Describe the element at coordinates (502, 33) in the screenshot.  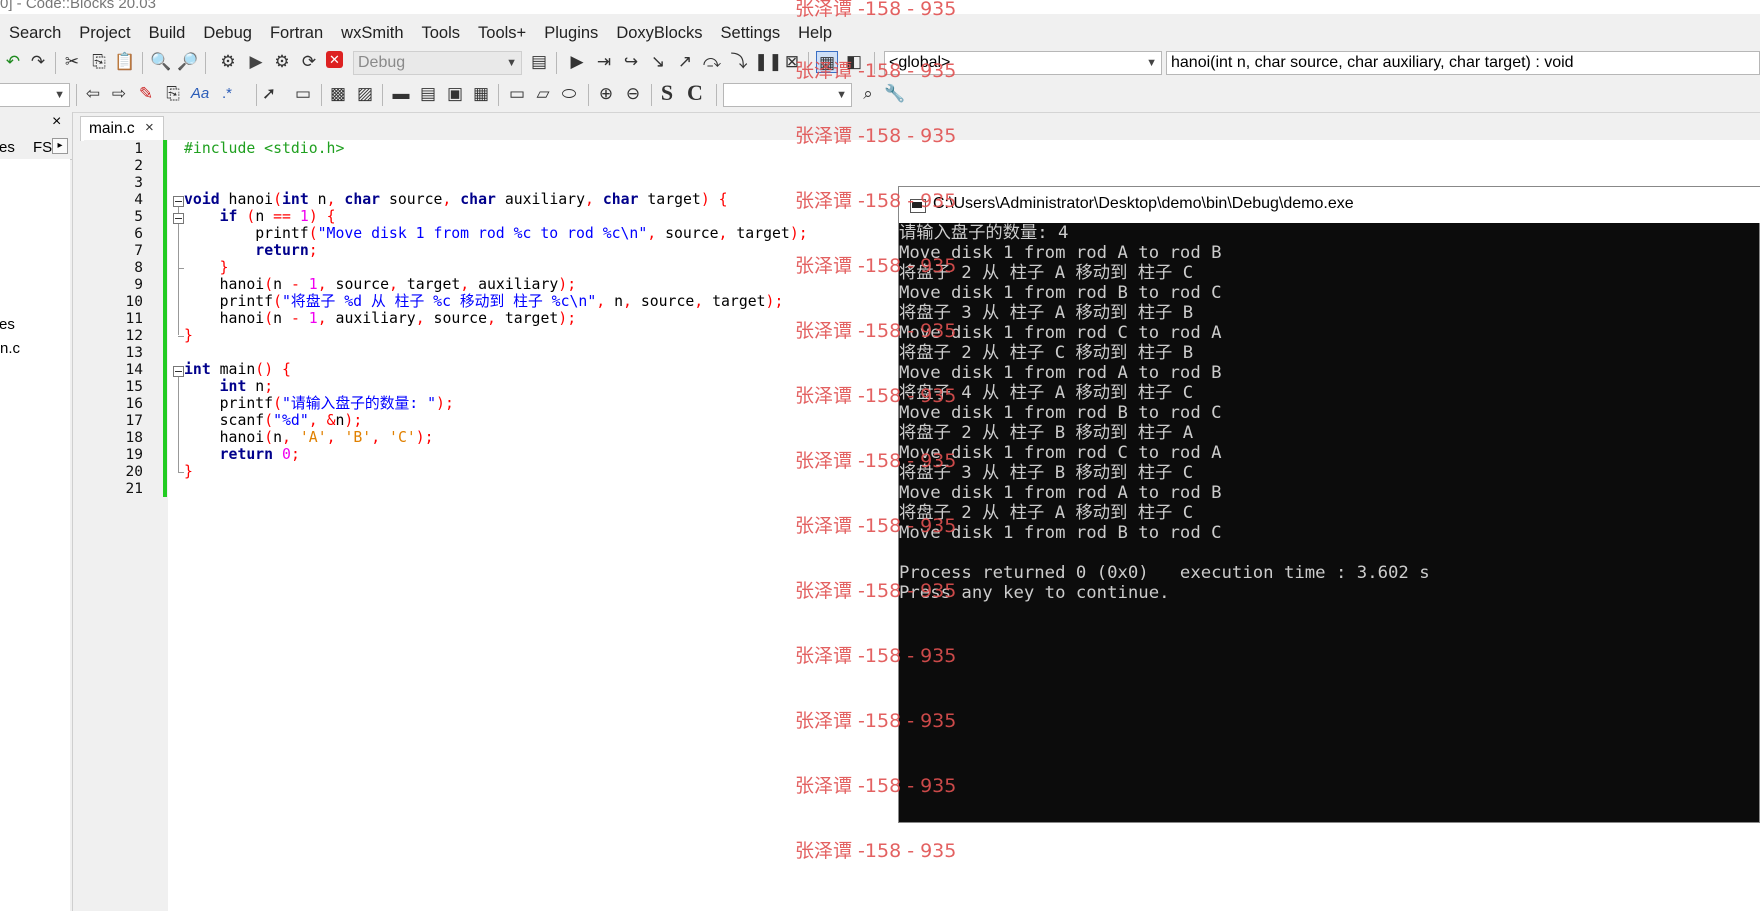
I see `menu-tools-plus: Tools+` at that location.